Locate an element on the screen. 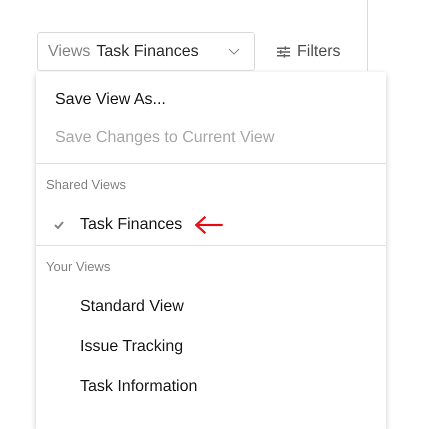  section-heading: Shared Views is located at coordinates (86, 185).